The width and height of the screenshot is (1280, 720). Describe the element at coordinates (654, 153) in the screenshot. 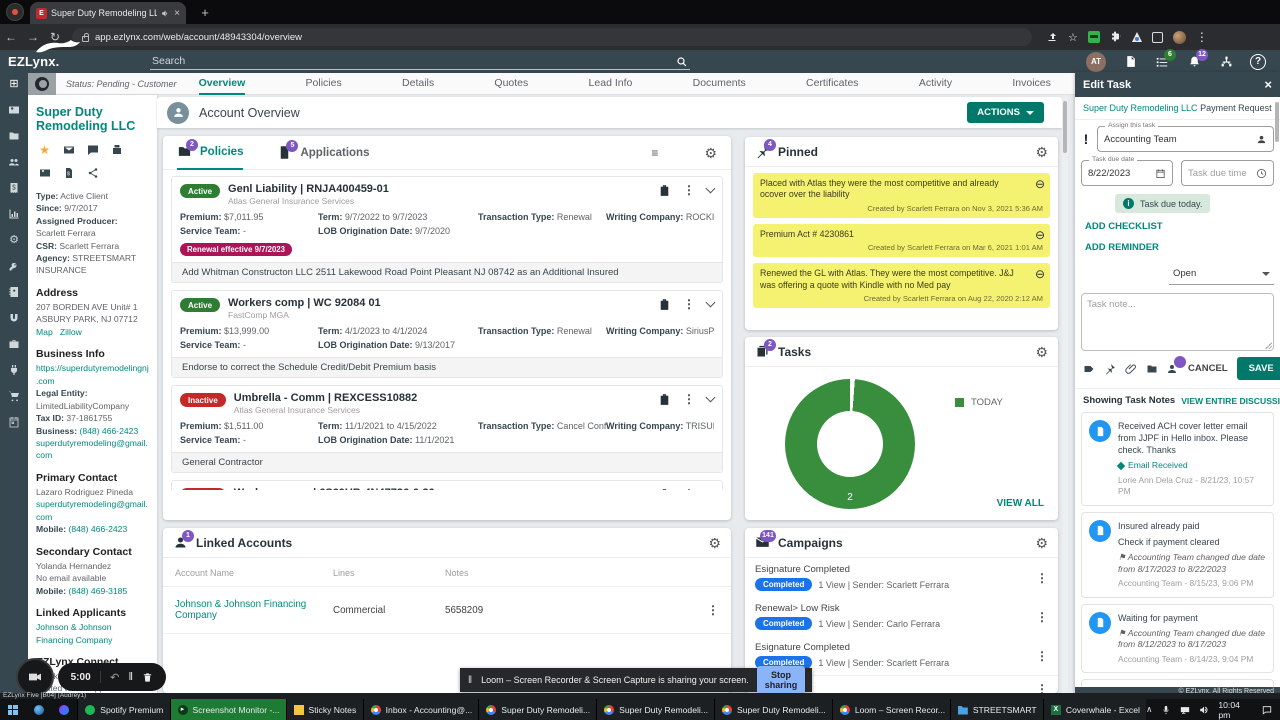

I see `sort-icon: ≡` at that location.